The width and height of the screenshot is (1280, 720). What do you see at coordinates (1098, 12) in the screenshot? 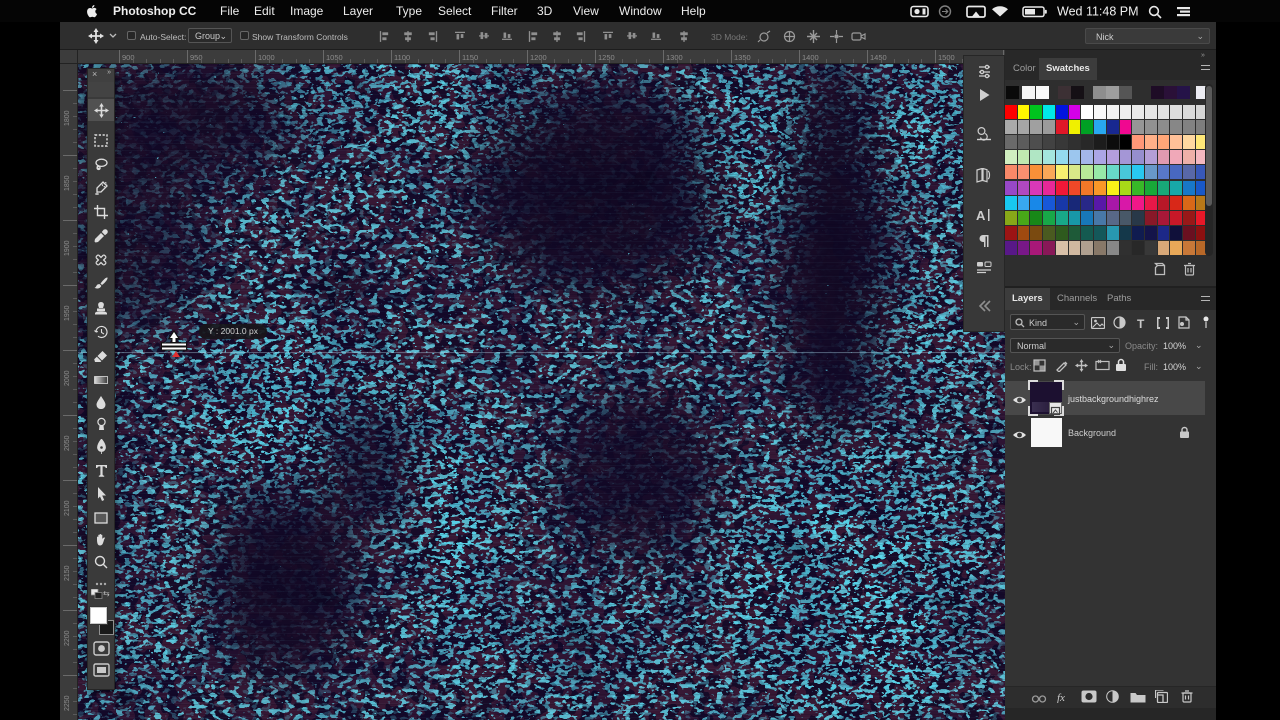
I see `svg-text: Wed 11:48 PM` at bounding box center [1098, 12].